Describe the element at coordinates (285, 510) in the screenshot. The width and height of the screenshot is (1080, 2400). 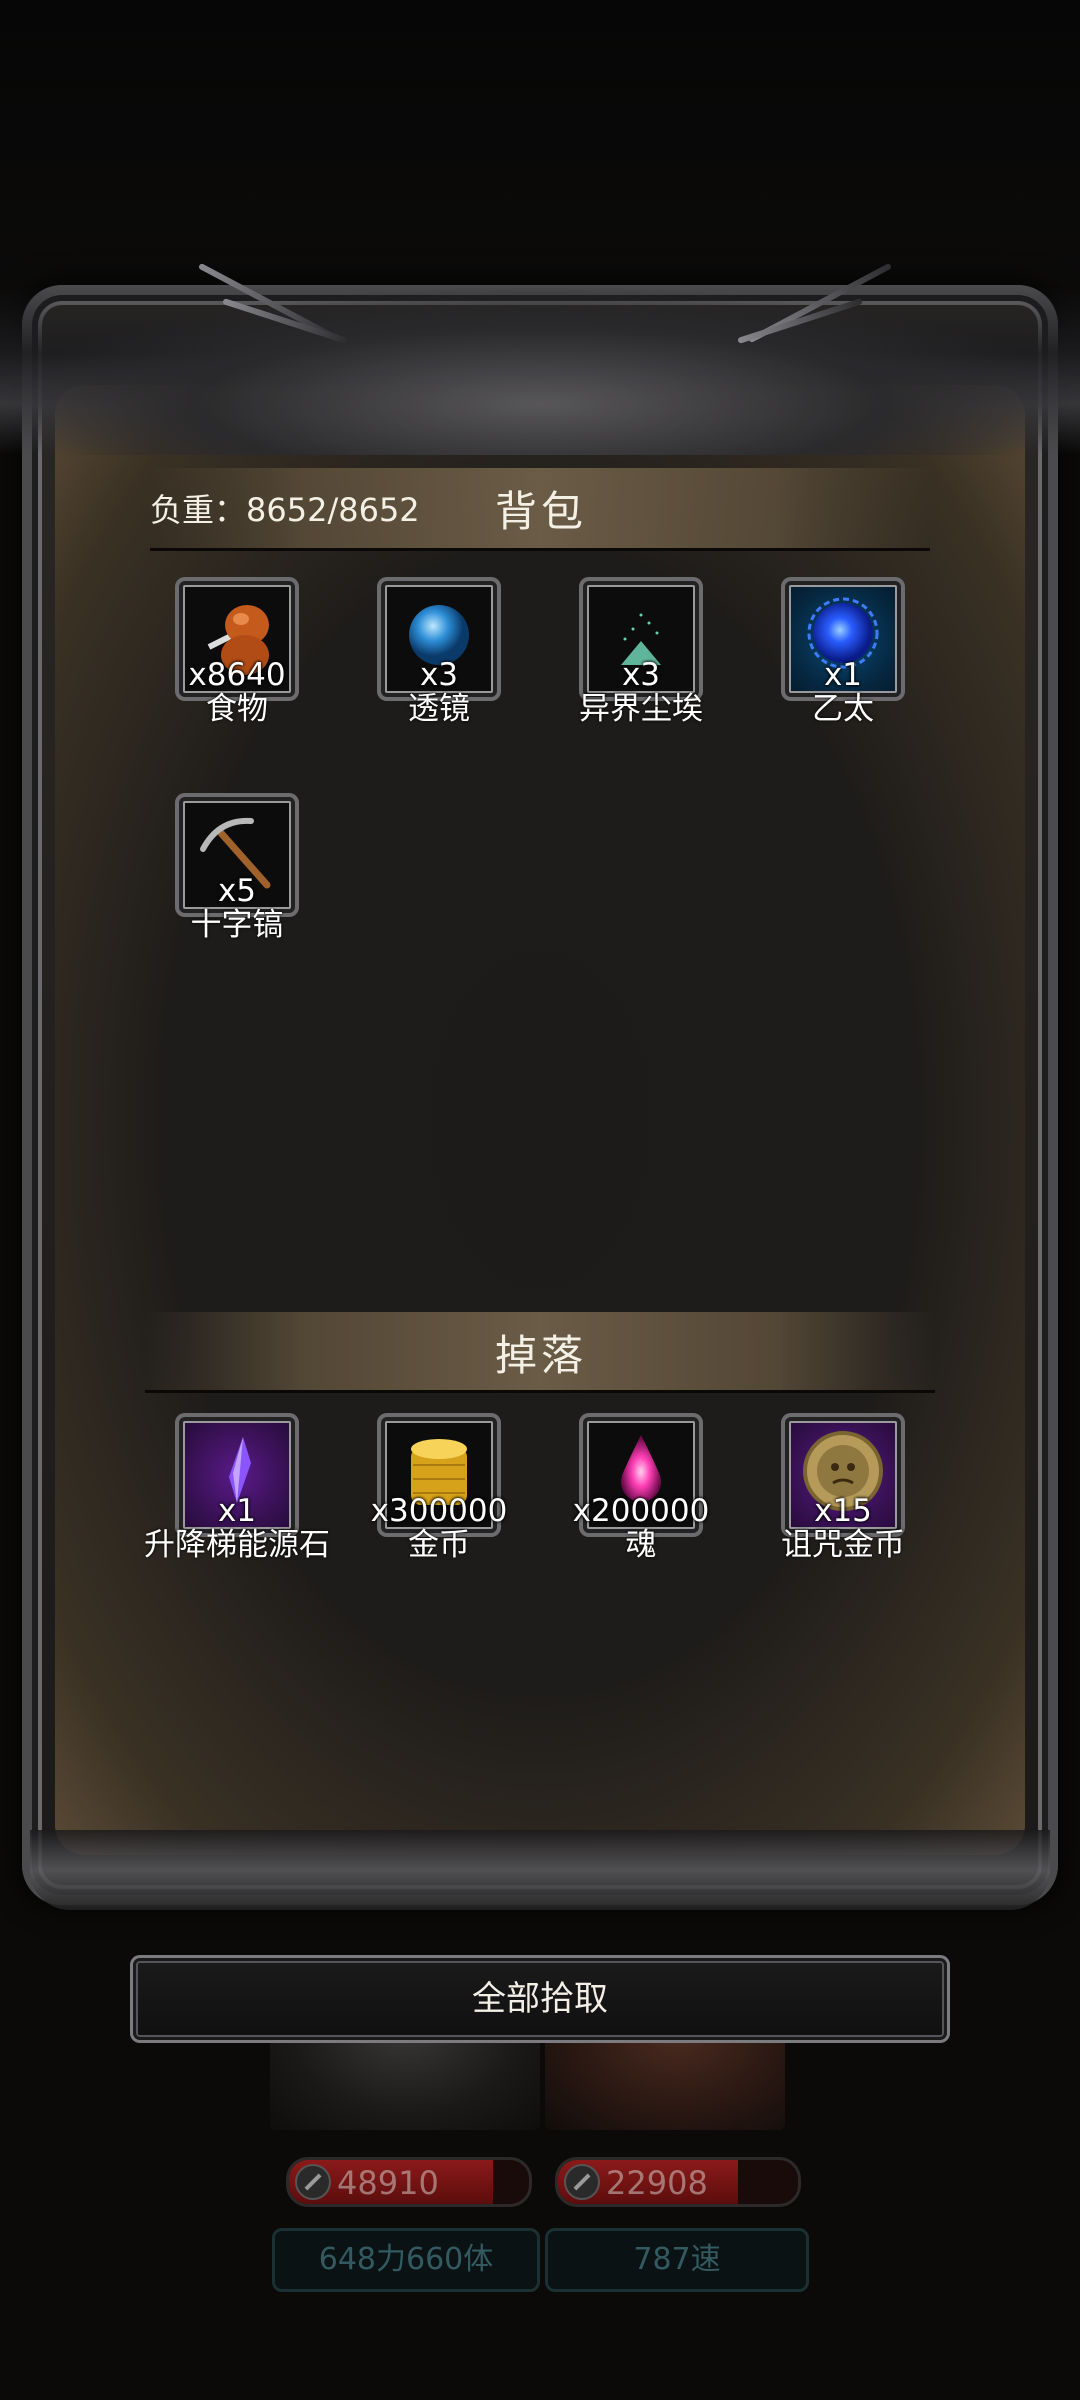
I see `weight-label: 负重：8652/8652` at that location.